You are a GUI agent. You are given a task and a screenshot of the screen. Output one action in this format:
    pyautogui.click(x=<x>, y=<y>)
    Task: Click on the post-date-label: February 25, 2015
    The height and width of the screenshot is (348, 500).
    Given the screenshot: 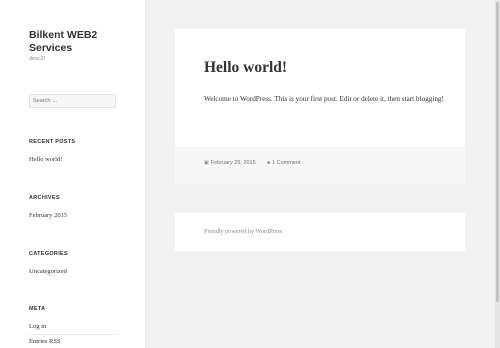 What is the action you would take?
    pyautogui.click(x=233, y=163)
    